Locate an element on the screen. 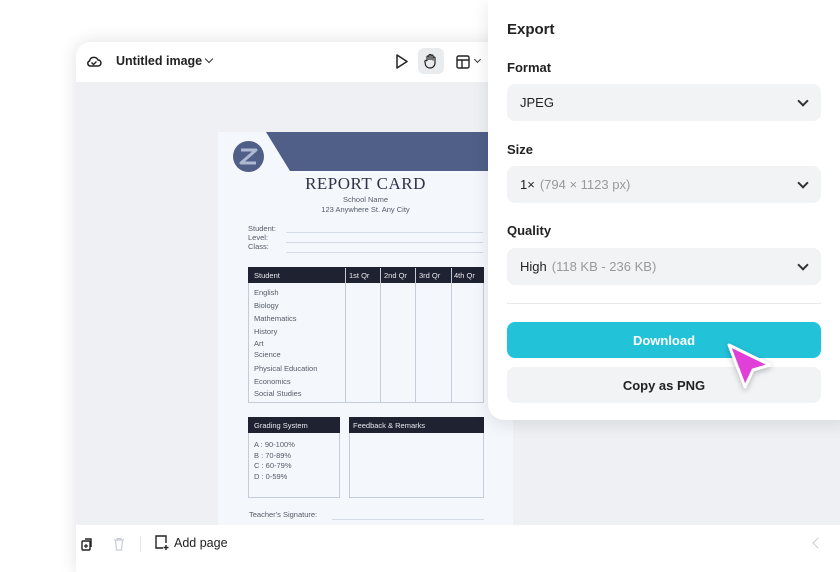 The width and height of the screenshot is (840, 572). subject: Economics is located at coordinates (272, 381).